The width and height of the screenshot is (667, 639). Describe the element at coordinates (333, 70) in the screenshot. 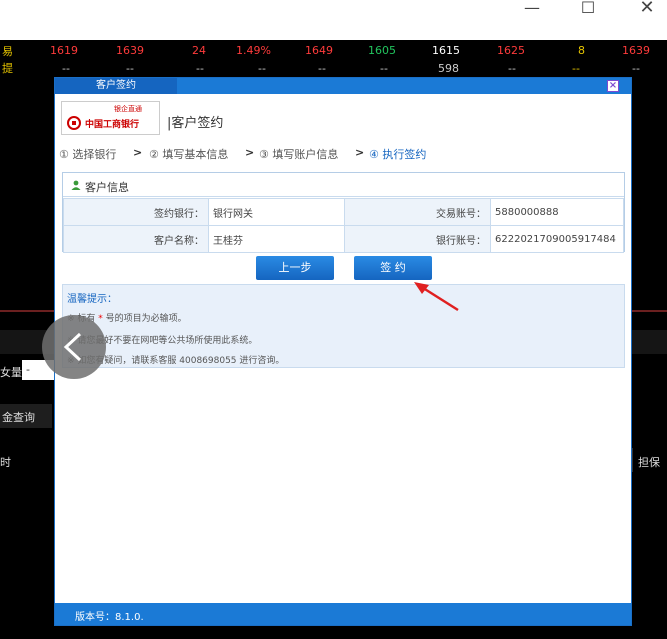

I see `quote-row: -- -- -- -- -- -- 598 -- -- --` at that location.